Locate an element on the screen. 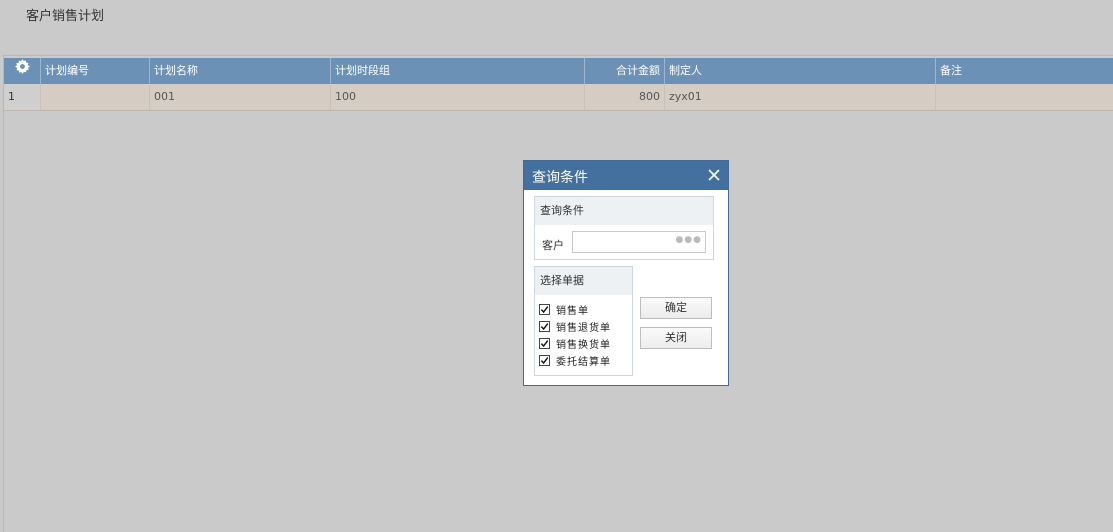 This screenshot has height=532, width=1113. select-section-title: 选择单据 is located at coordinates (583, 281).